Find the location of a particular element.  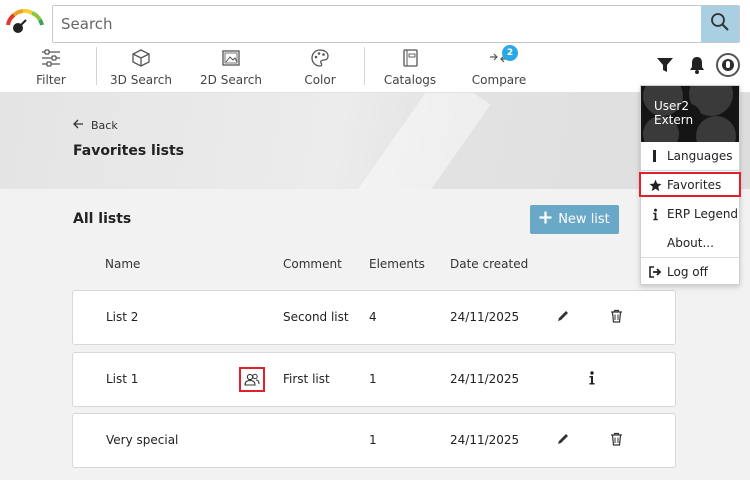

toolbar-2d-search-label: 2D Search is located at coordinates (231, 80).